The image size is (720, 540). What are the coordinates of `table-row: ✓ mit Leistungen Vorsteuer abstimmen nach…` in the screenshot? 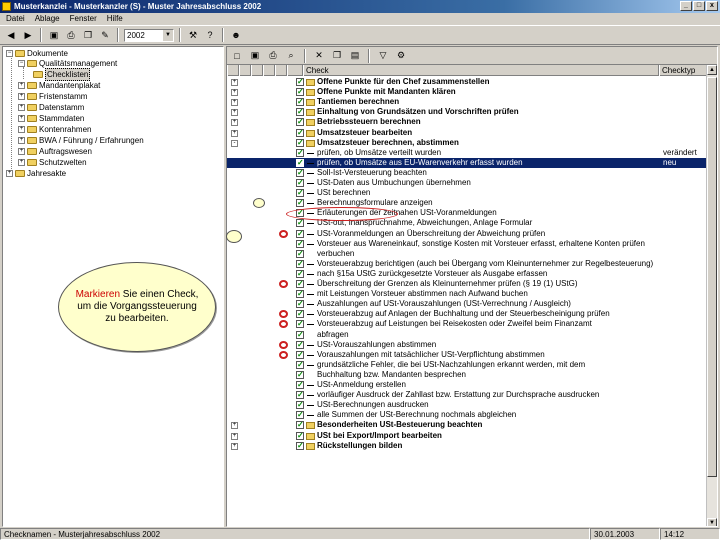 It's located at (467, 294).